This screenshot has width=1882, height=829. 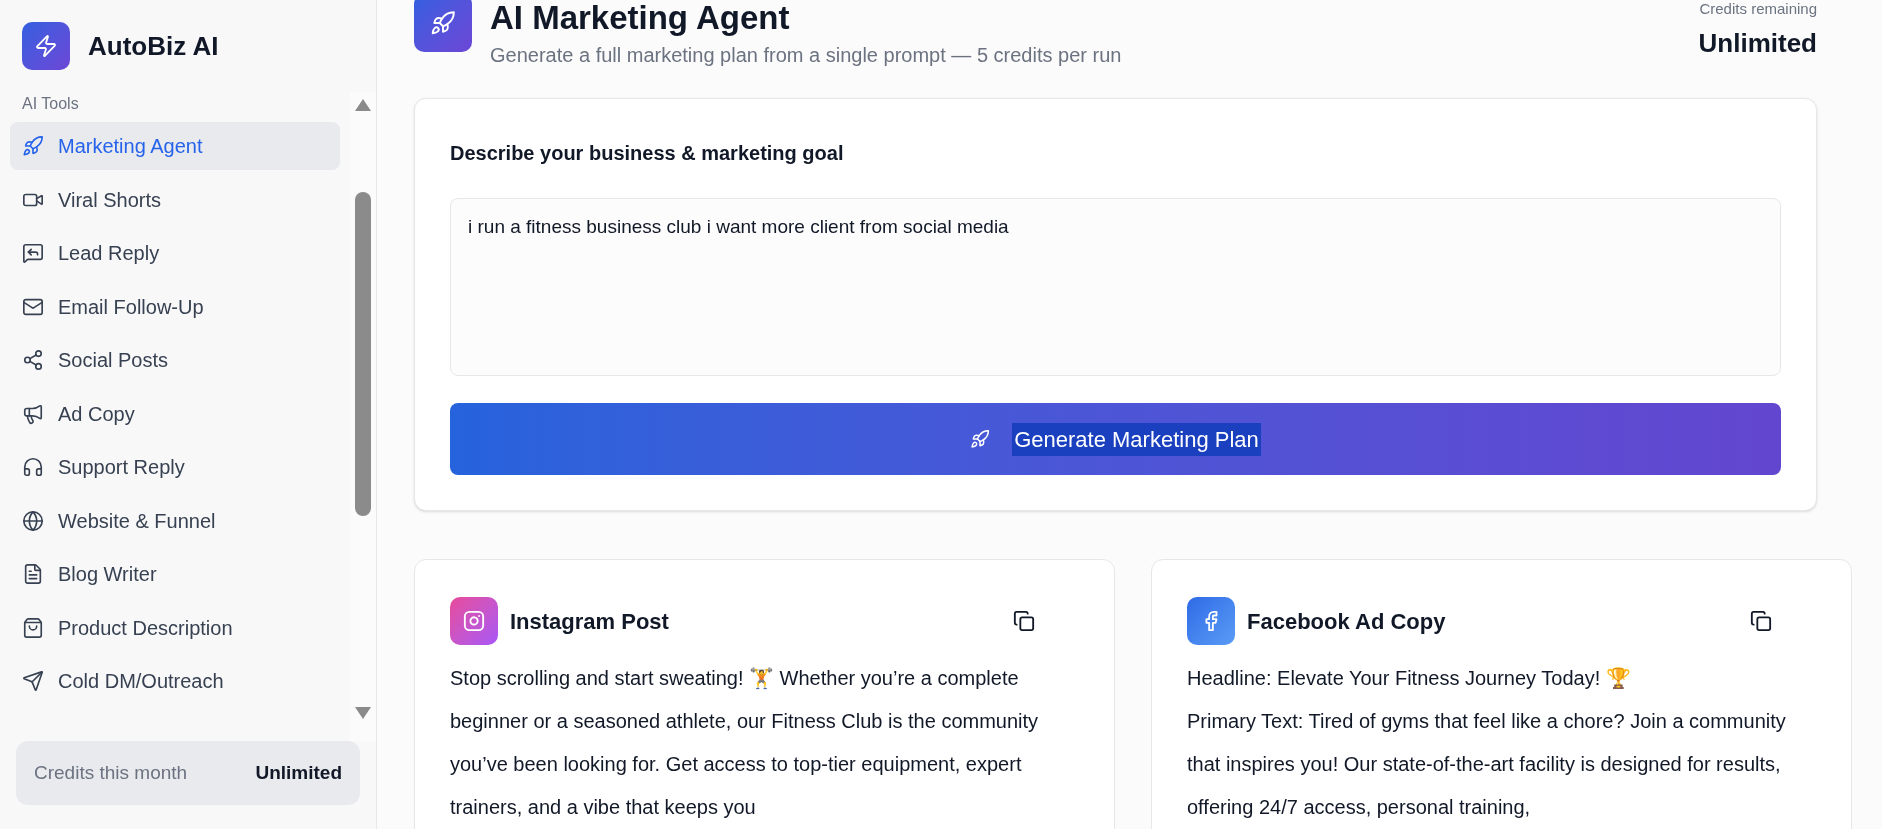 What do you see at coordinates (175, 520) in the screenshot?
I see `sidebar-item: Website & Funnel` at bounding box center [175, 520].